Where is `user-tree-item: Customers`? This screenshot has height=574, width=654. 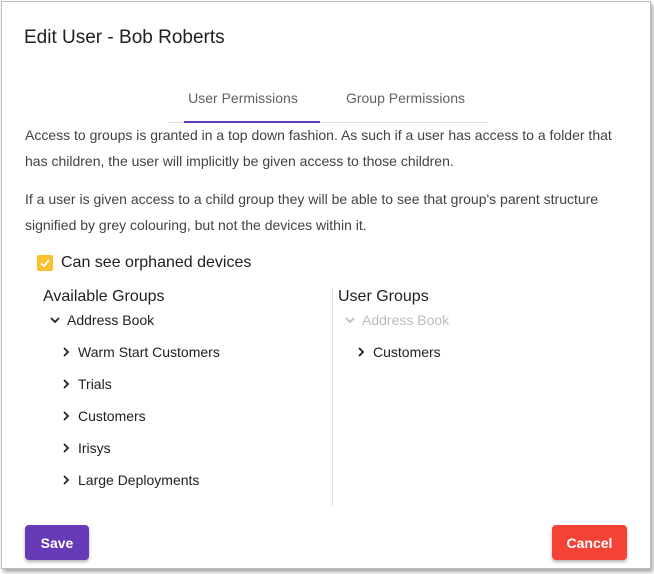
user-tree-item: Customers is located at coordinates (397, 352).